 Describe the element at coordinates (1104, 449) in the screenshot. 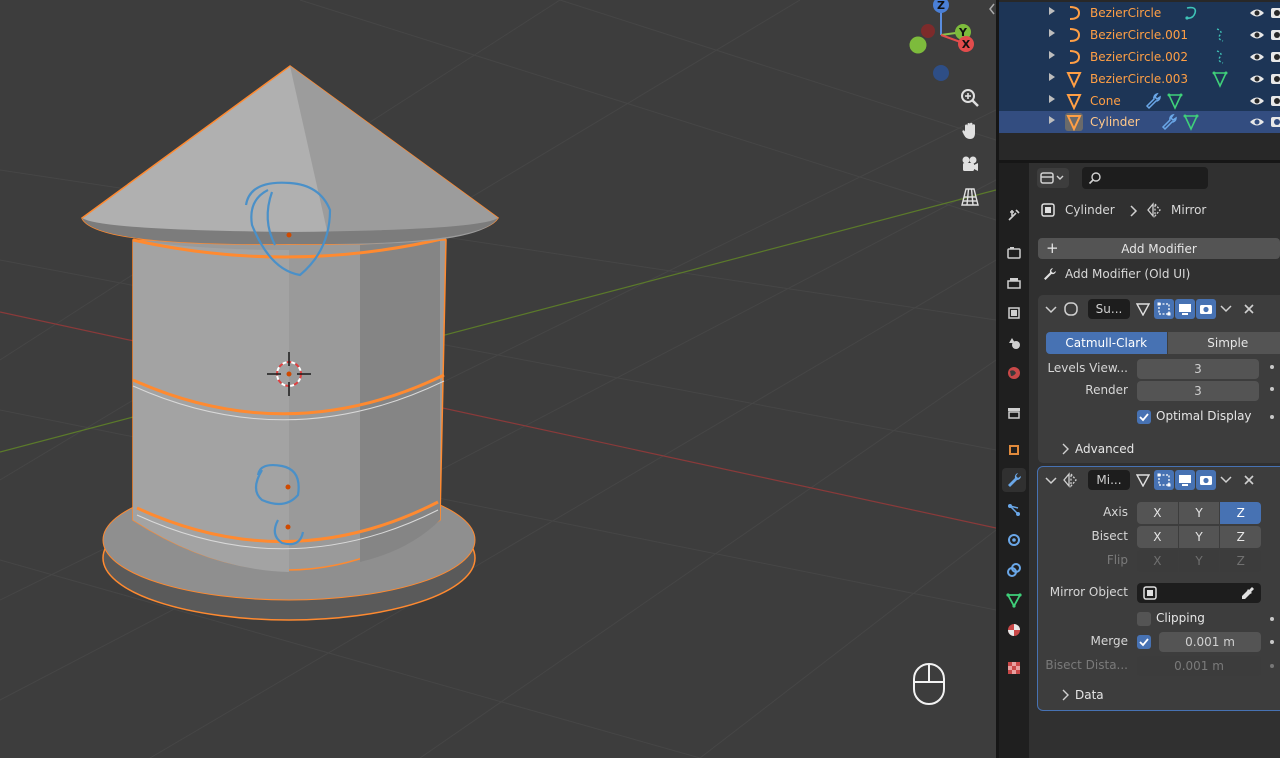

I see `advanced-subpanel-label: Advanced` at that location.